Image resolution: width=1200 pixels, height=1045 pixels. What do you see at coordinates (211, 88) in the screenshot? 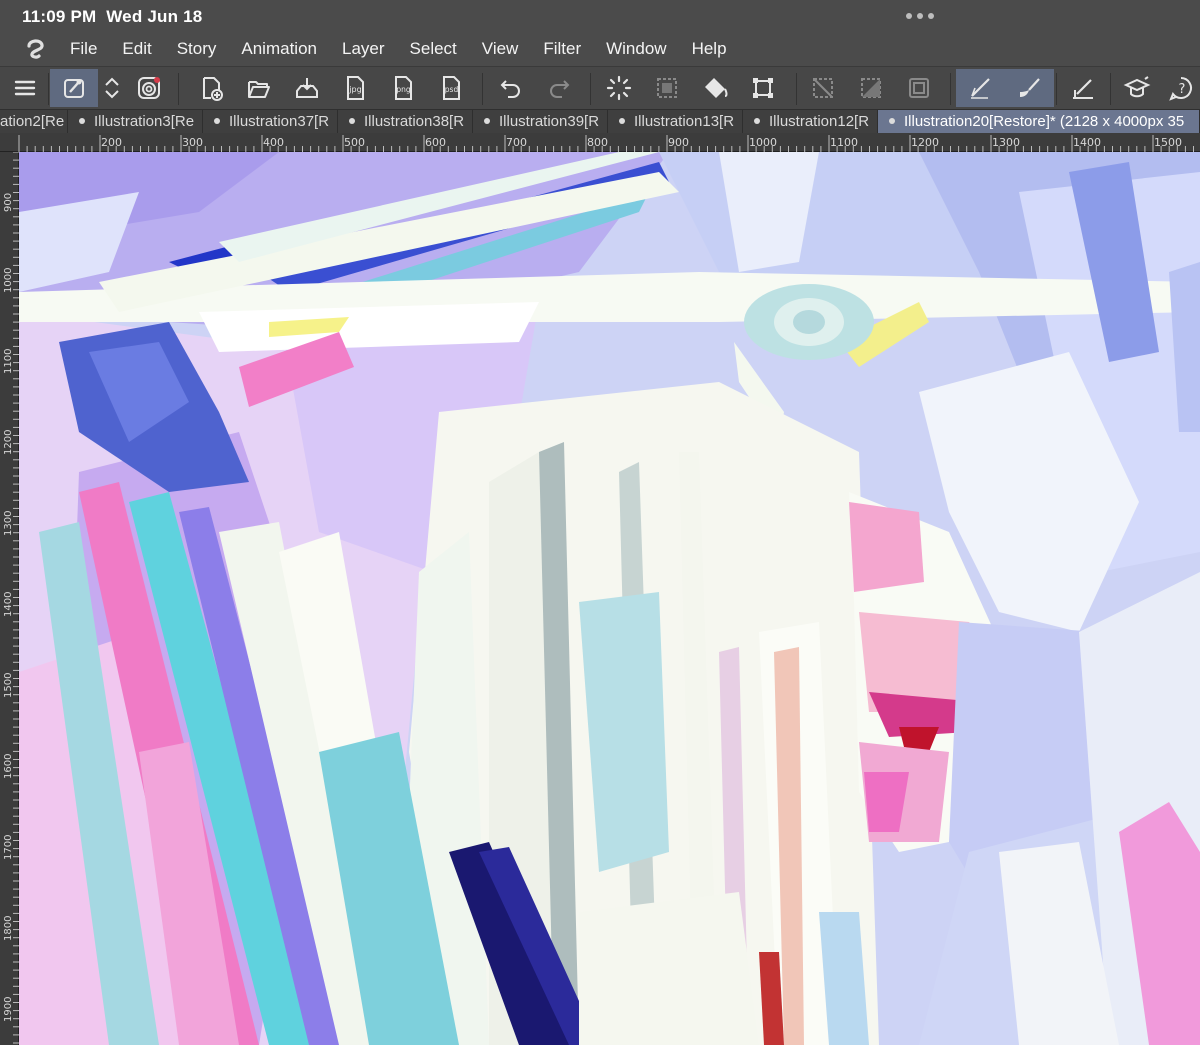
I see `new-file-icon` at bounding box center [211, 88].